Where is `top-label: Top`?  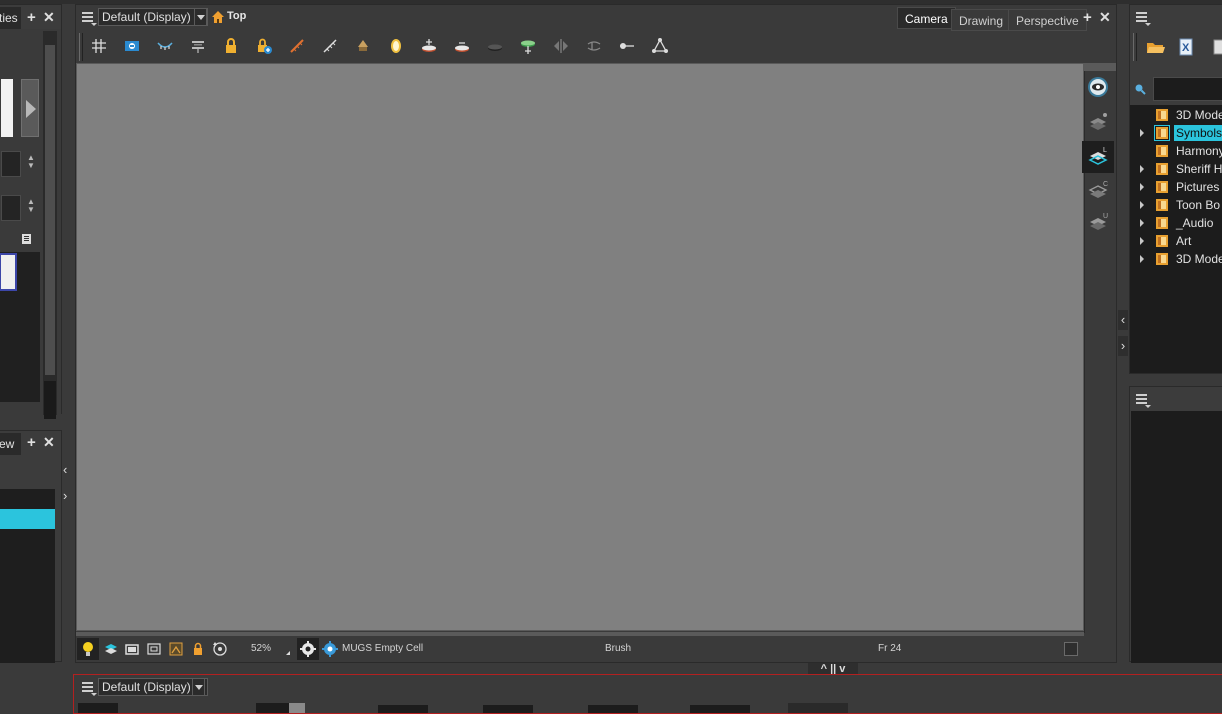 top-label: Top is located at coordinates (236, 16).